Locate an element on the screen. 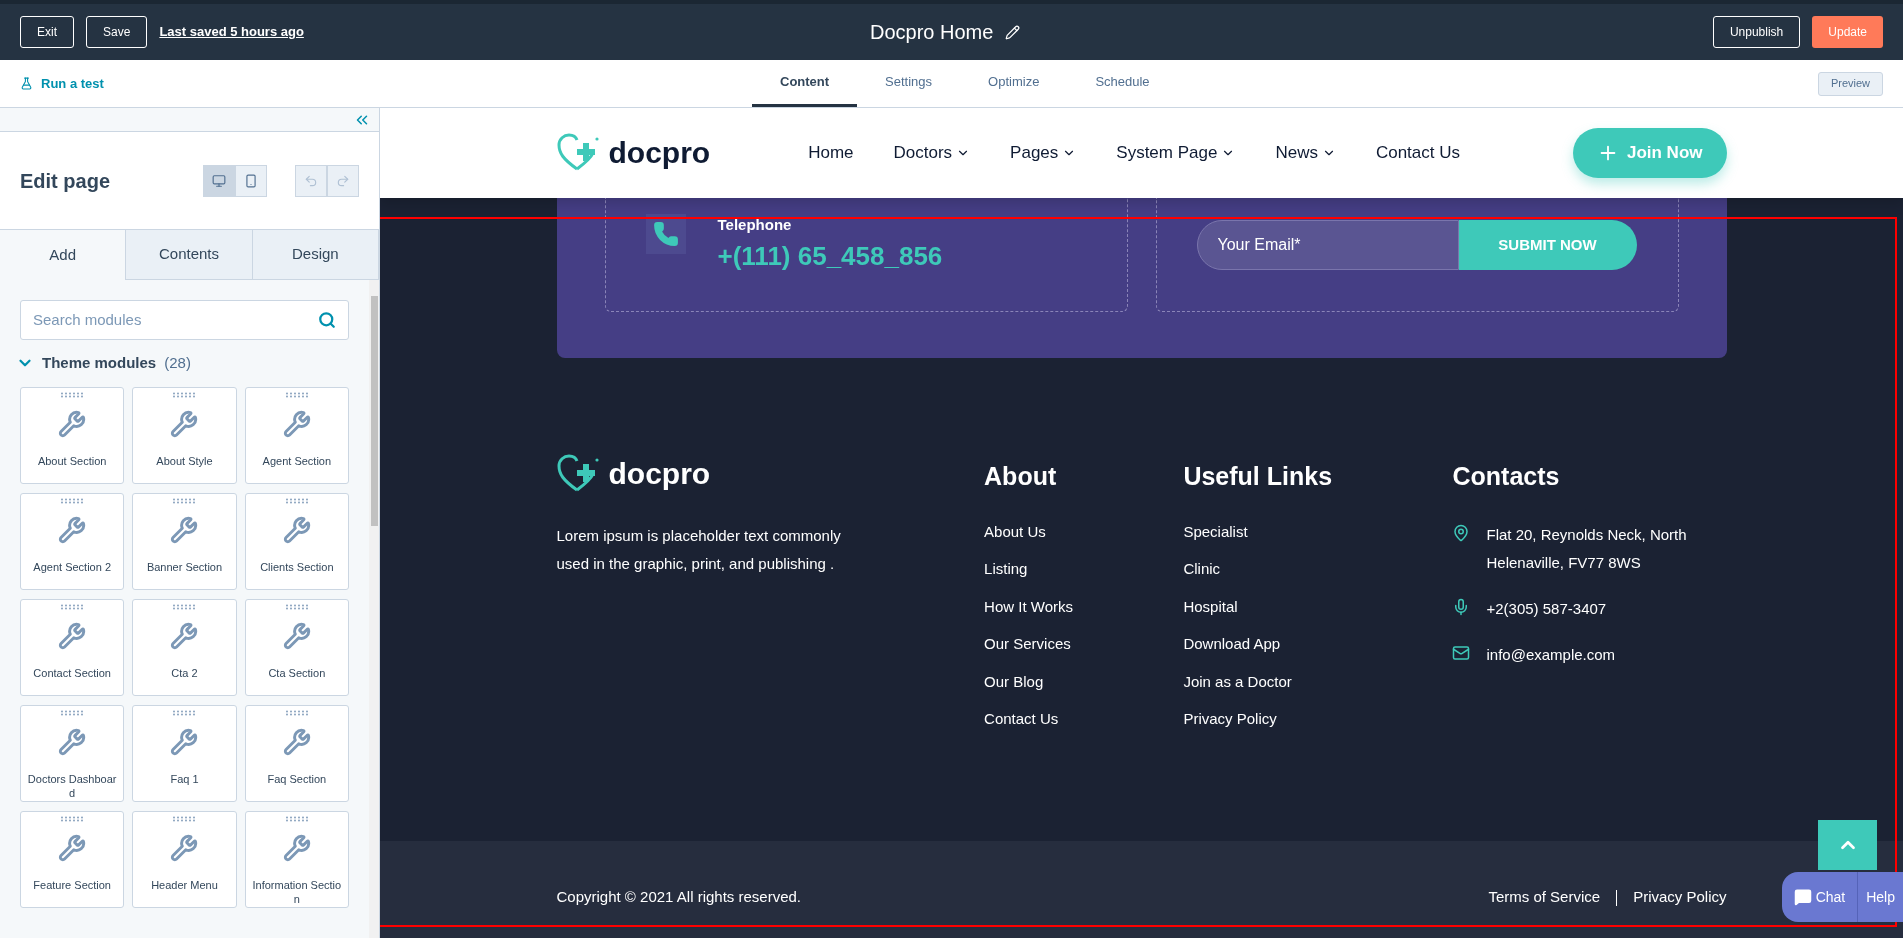 The image size is (1903, 938). section-toggle: Theme modules (28) is located at coordinates (103, 363).